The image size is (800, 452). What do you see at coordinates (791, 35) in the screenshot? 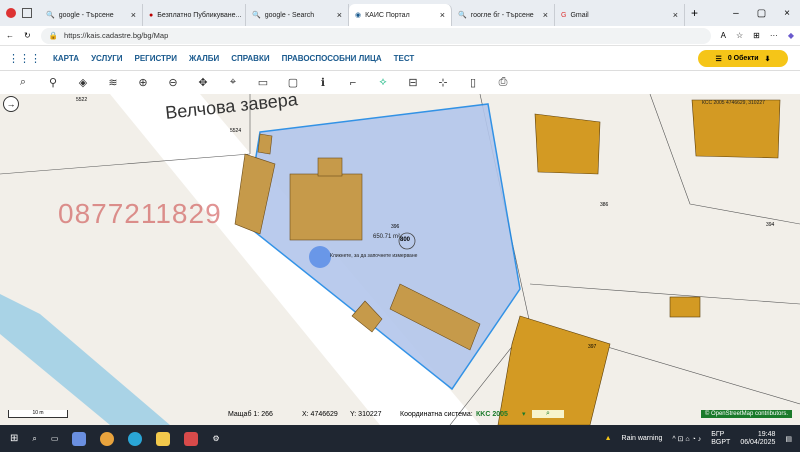
I see `copilot-icon: ◆` at bounding box center [791, 35].